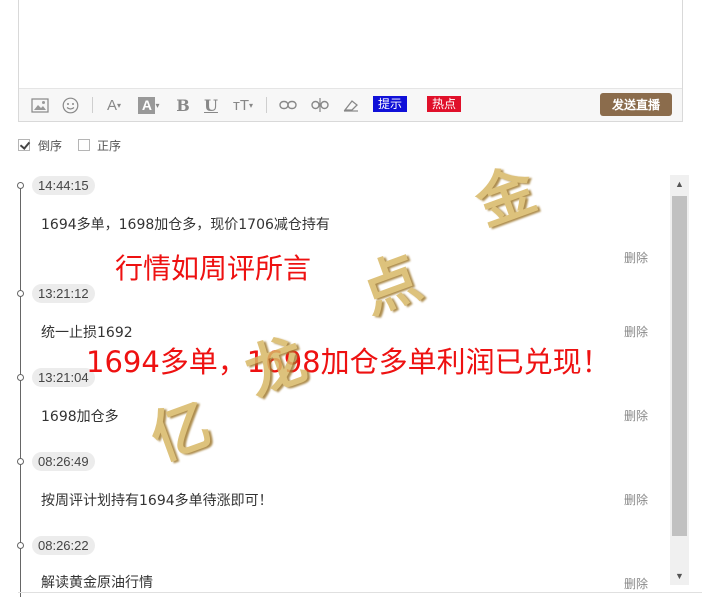 This screenshot has width=702, height=597. Describe the element at coordinates (636, 104) in the screenshot. I see `send-live-button: 发送直播` at that location.